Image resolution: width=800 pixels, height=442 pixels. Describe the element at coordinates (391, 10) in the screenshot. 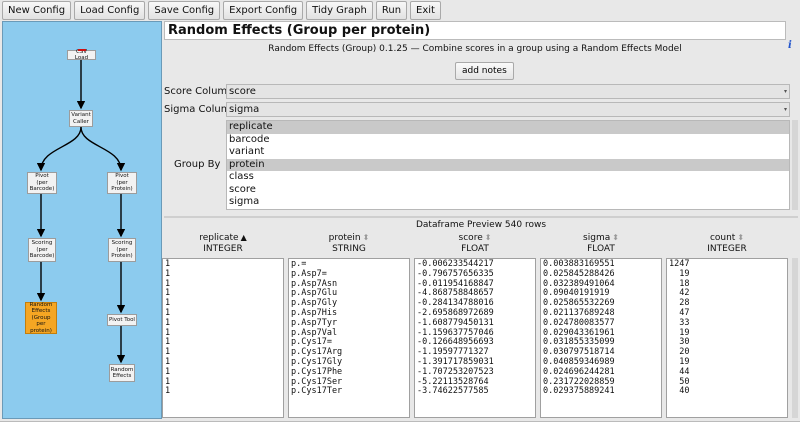

I see `run-button: Run` at that location.